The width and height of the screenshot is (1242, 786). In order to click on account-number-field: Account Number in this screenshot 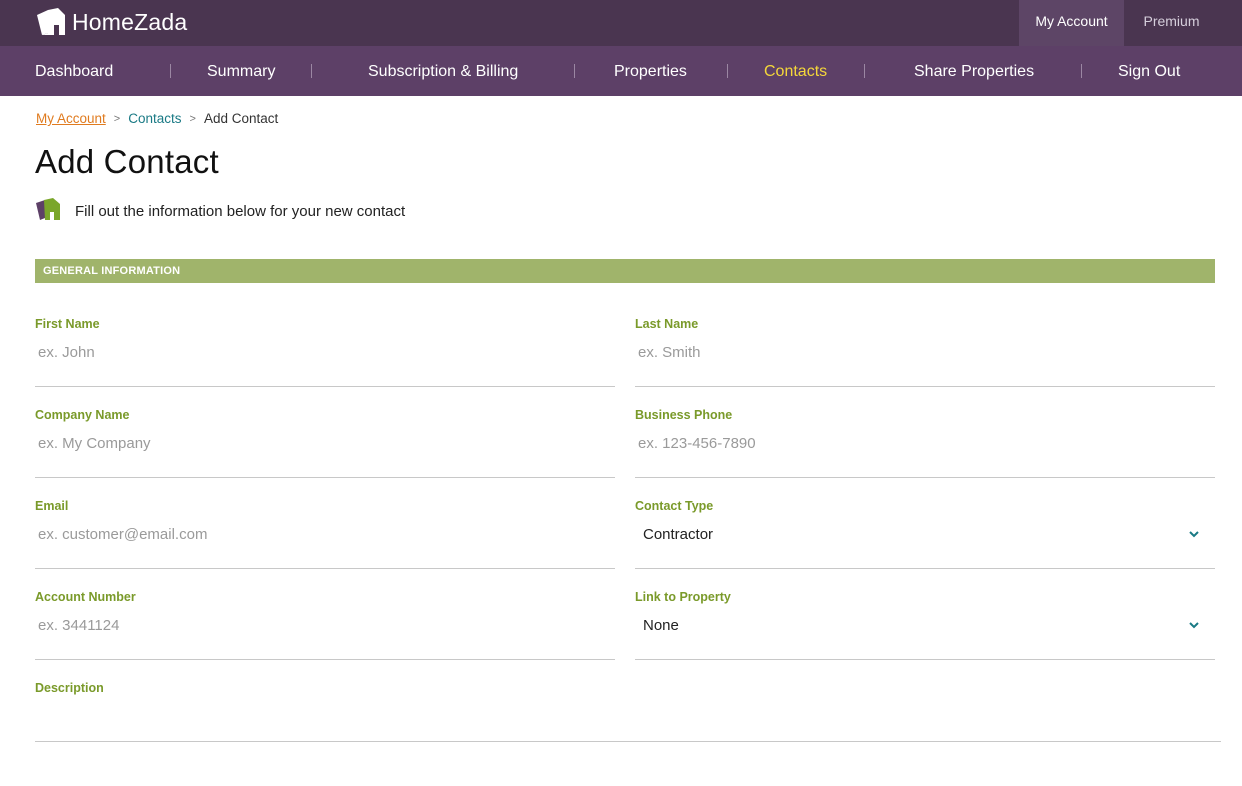, I will do `click(325, 625)`.